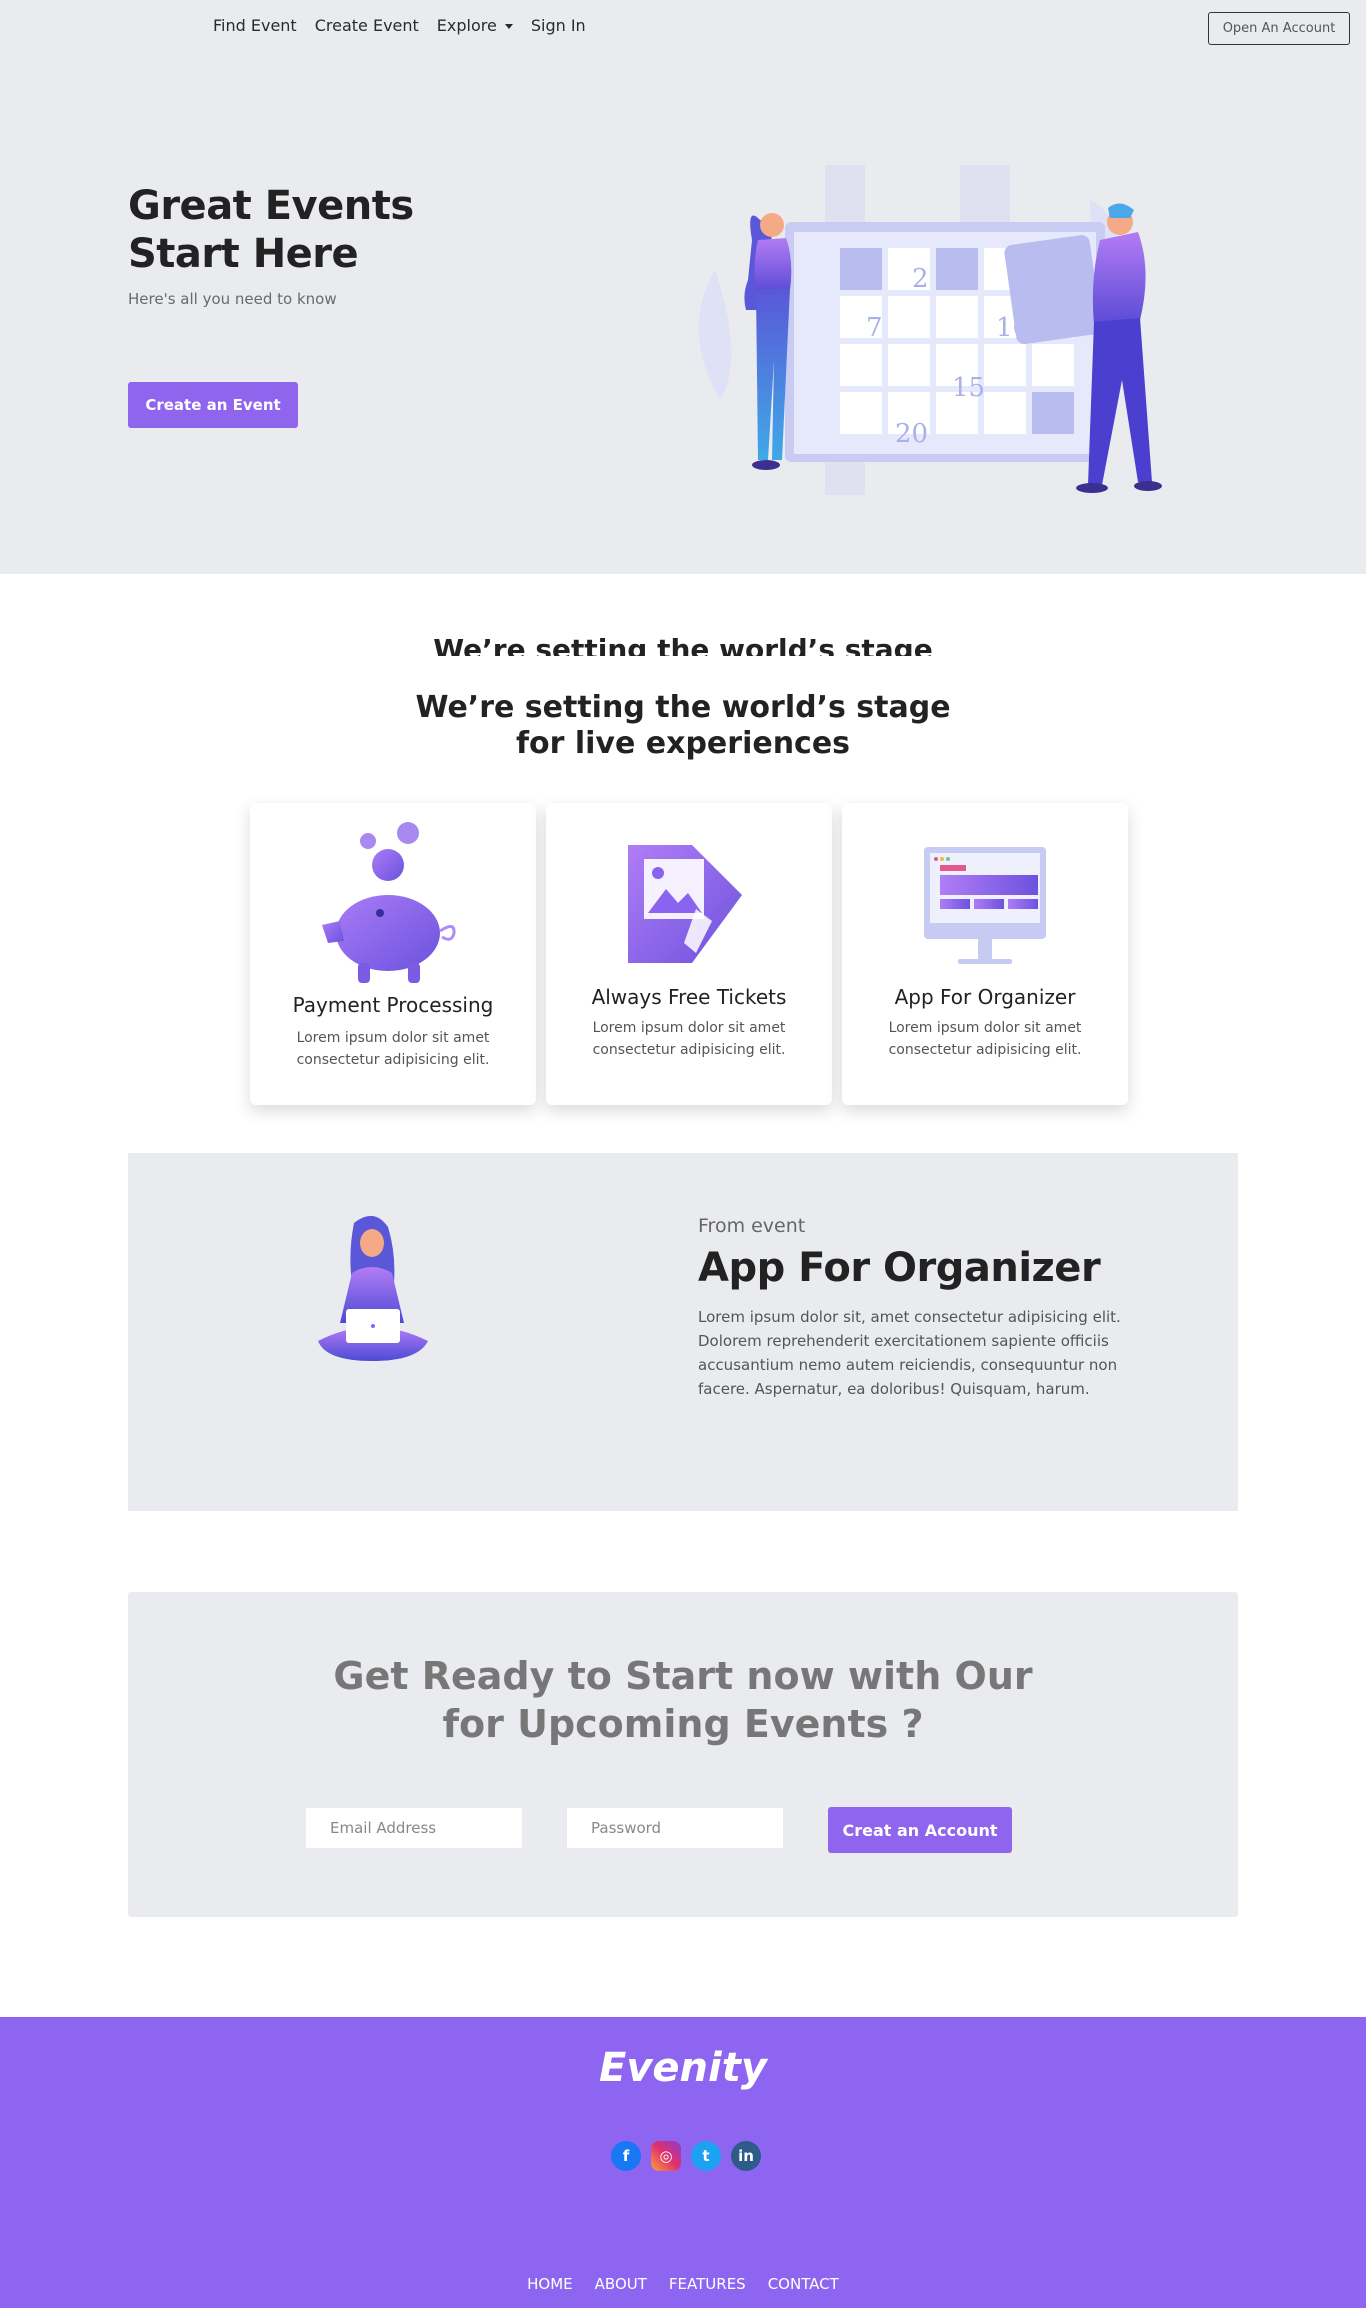  I want to click on chevron-down-icon, so click(508, 26).